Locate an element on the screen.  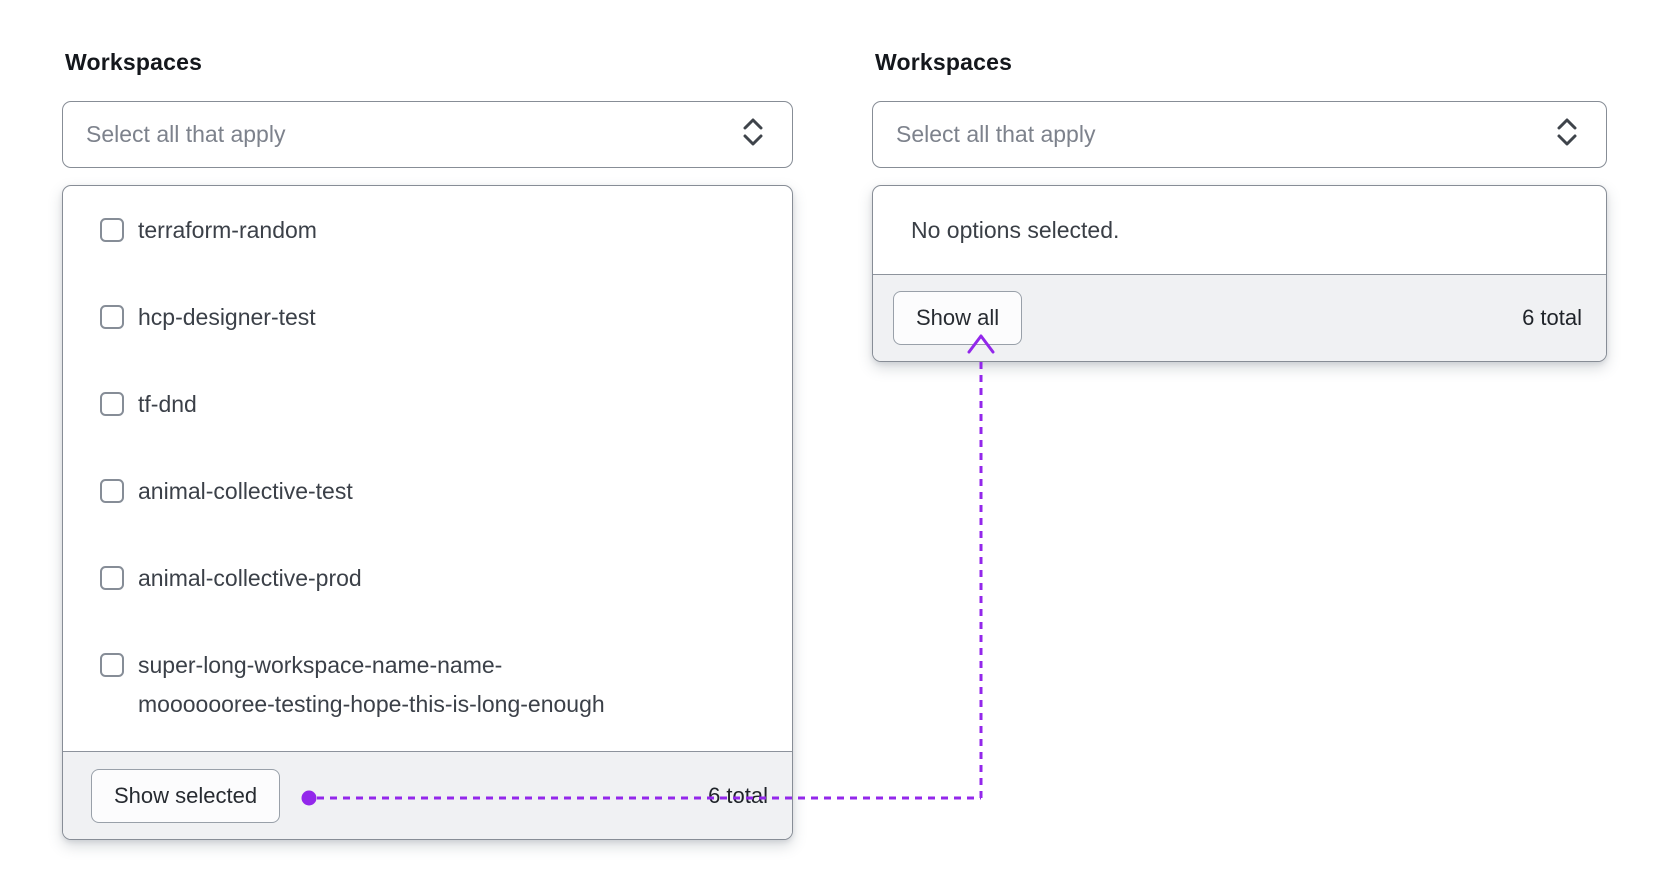
option-label-line1: super-long-workspace-name-name- is located at coordinates (320, 665).